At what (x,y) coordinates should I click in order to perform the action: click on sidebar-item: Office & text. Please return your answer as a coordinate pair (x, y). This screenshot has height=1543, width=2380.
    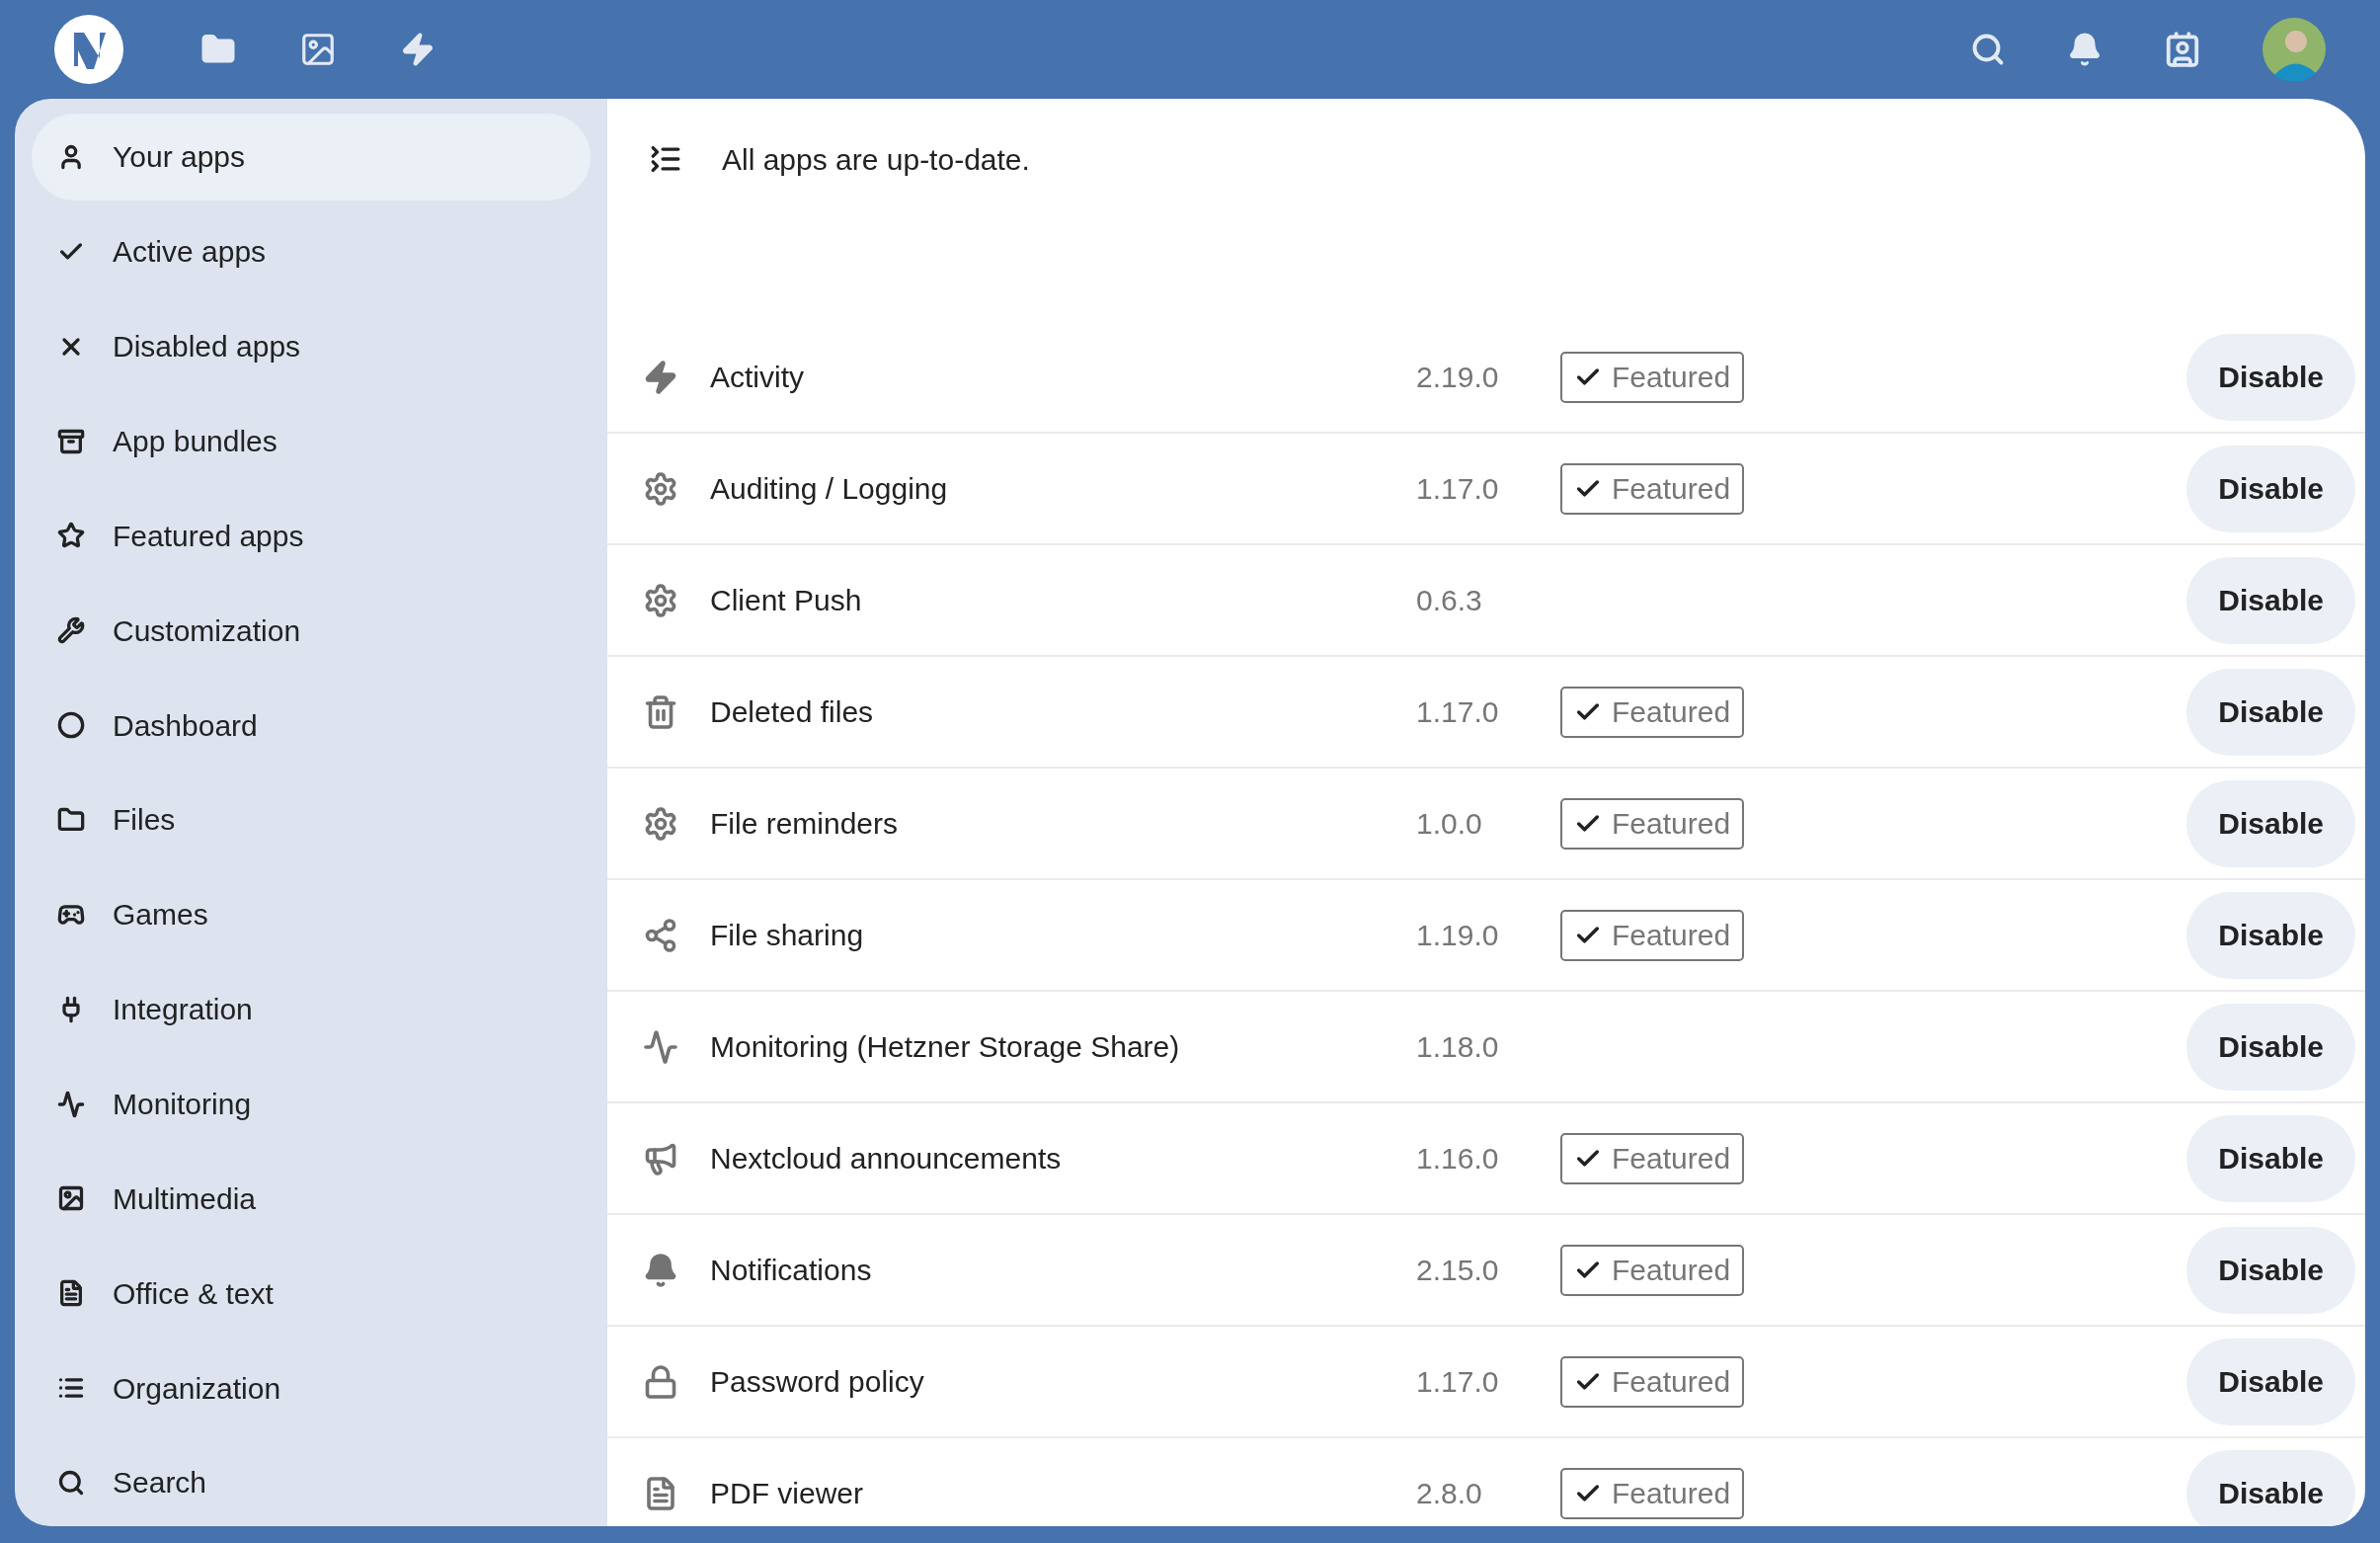
    Looking at the image, I should click on (311, 1294).